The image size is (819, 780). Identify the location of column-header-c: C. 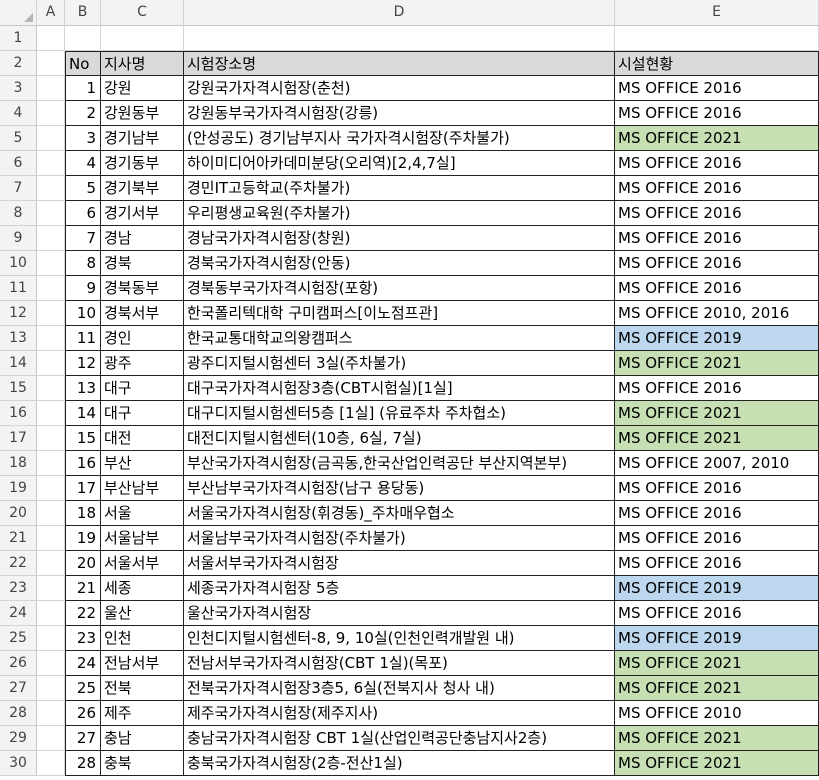
(142, 13).